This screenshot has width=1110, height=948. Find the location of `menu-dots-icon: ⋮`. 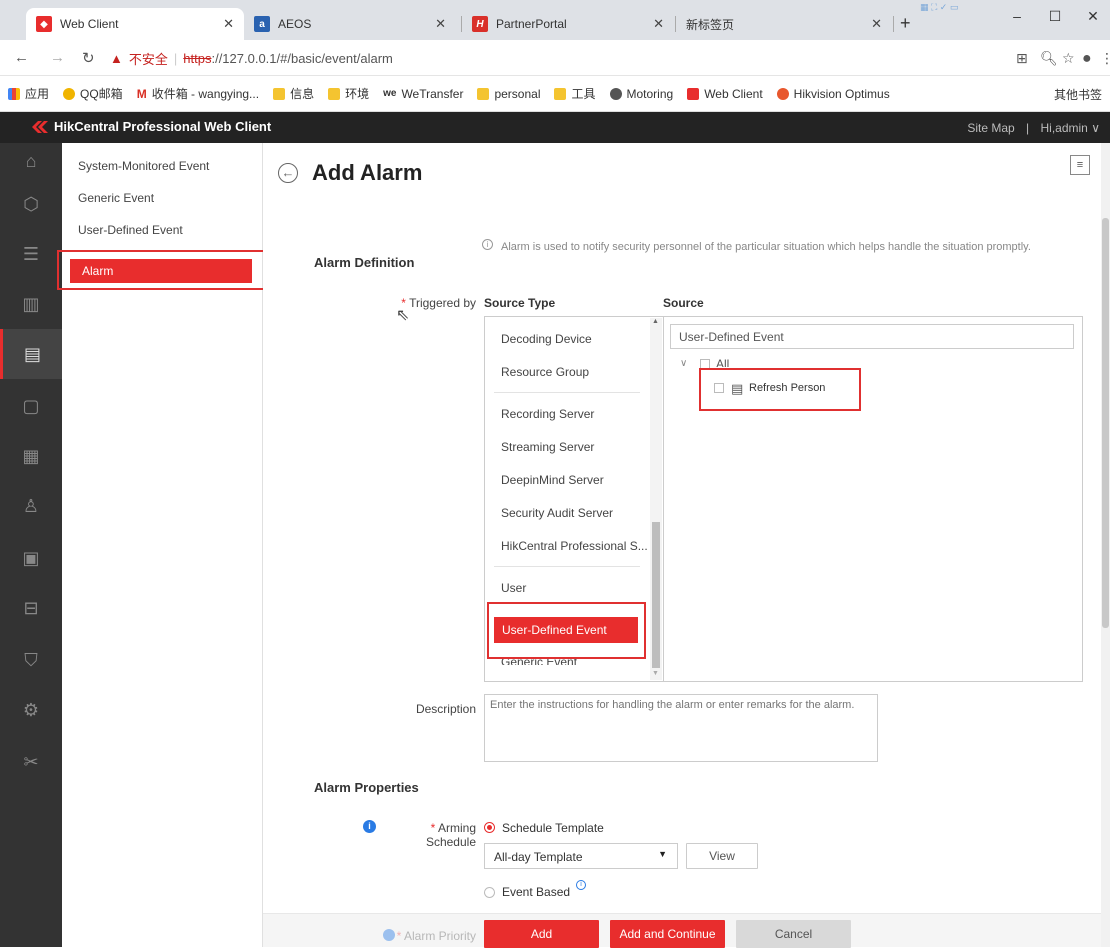

menu-dots-icon: ⋮ is located at coordinates (1105, 58).